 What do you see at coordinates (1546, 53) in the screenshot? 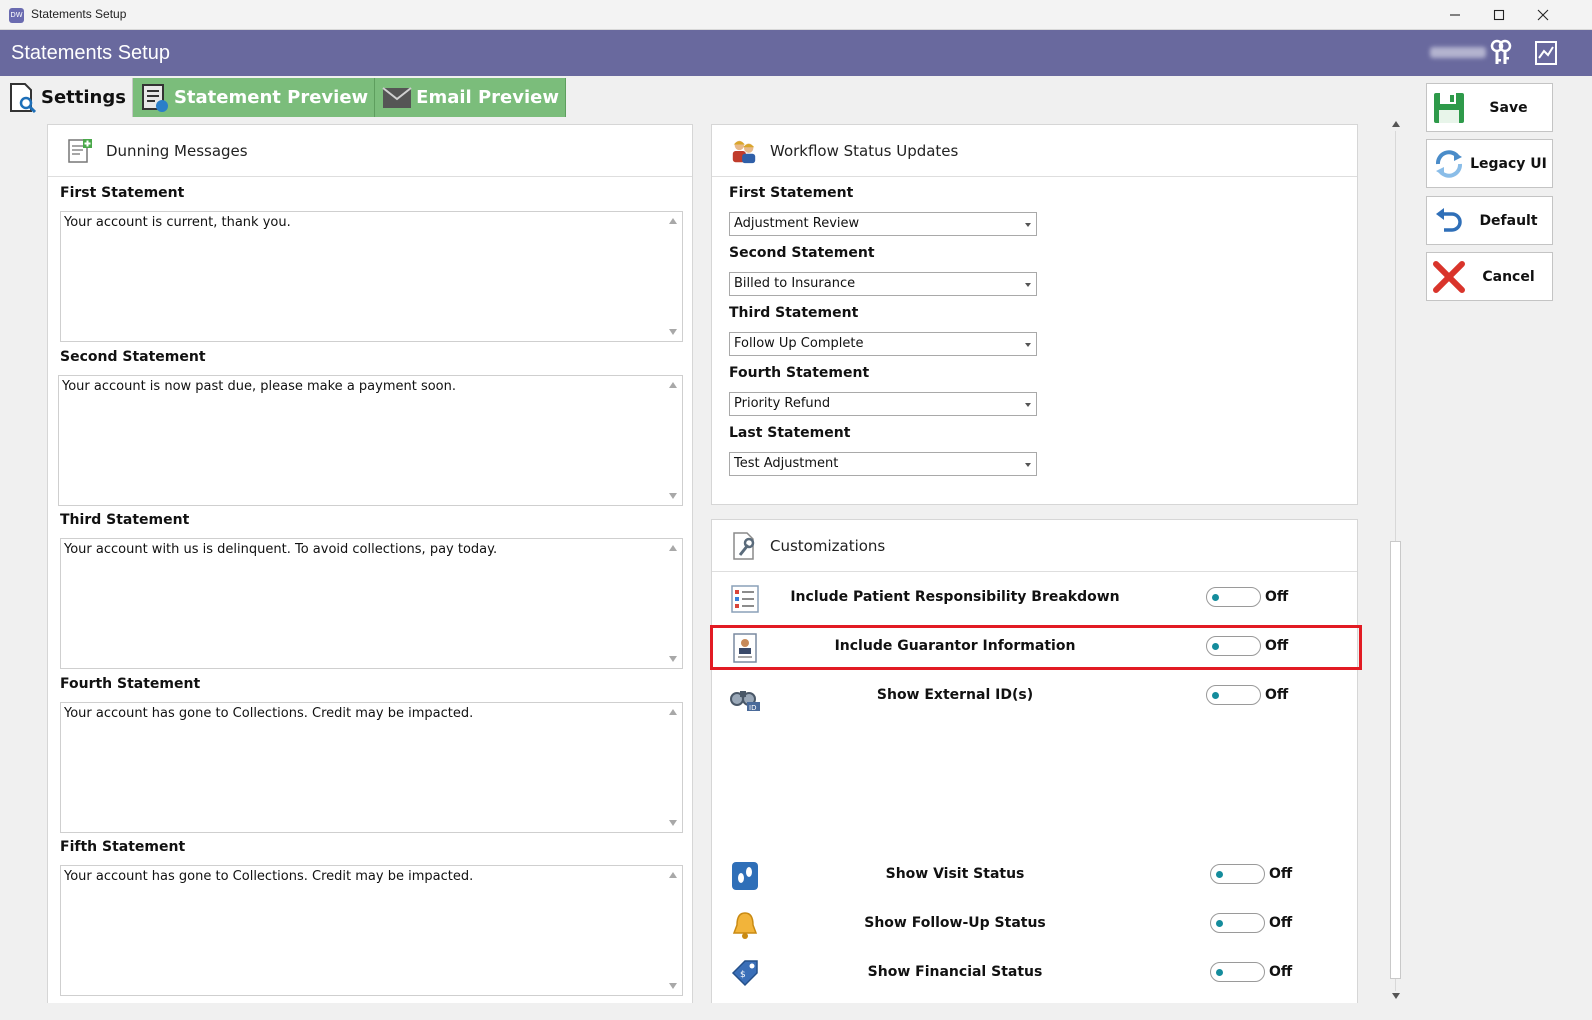
I see `report-chart-icon` at bounding box center [1546, 53].